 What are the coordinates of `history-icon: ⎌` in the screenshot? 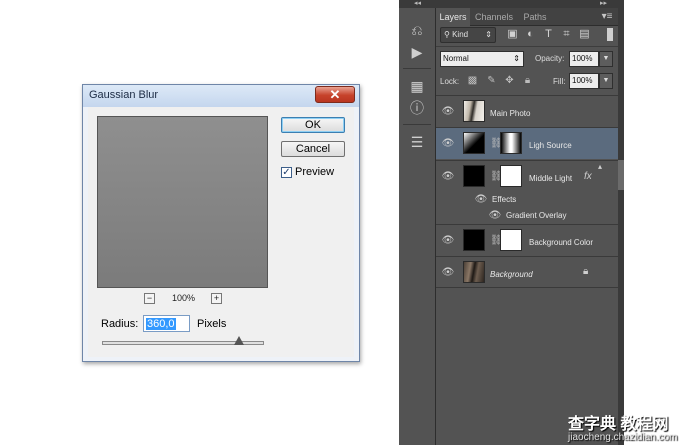 It's located at (417, 30).